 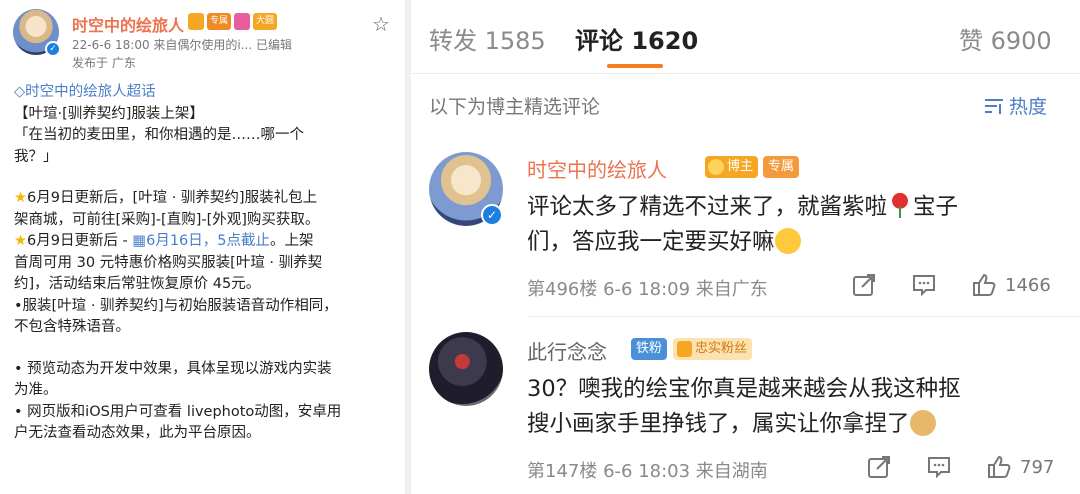 What do you see at coordinates (597, 168) in the screenshot?
I see `commenter-name: 时空中的绘旅人` at bounding box center [597, 168].